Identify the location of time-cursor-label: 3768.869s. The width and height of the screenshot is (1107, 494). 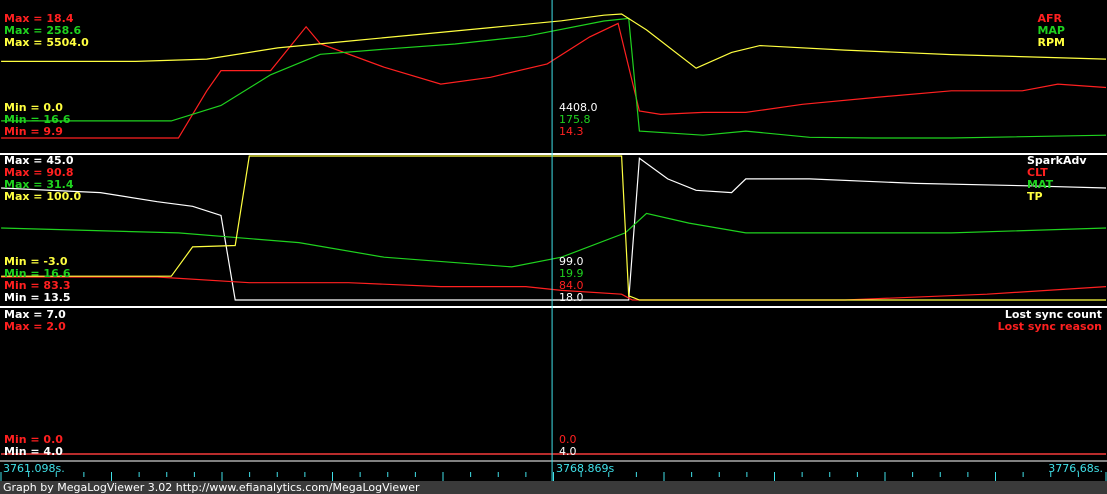
(585, 468).